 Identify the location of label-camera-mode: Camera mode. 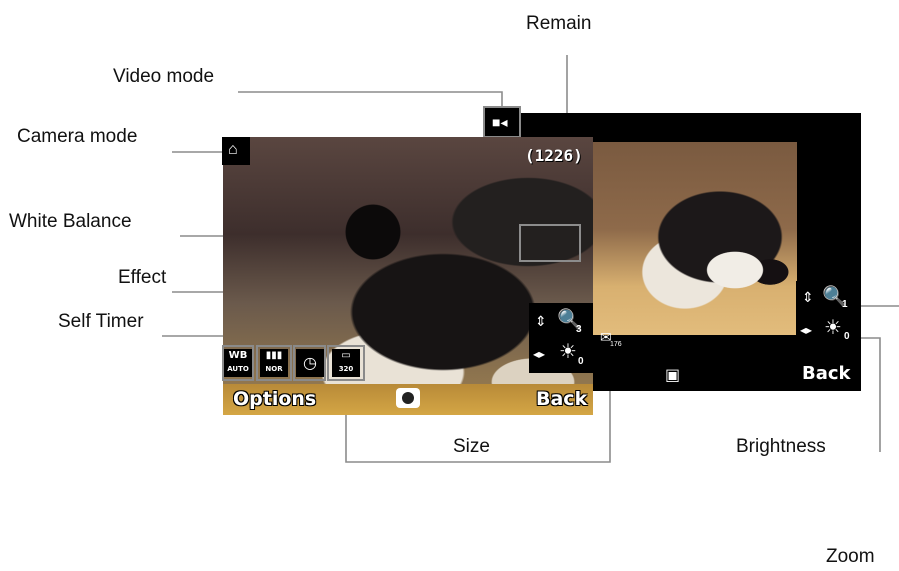
(77, 136).